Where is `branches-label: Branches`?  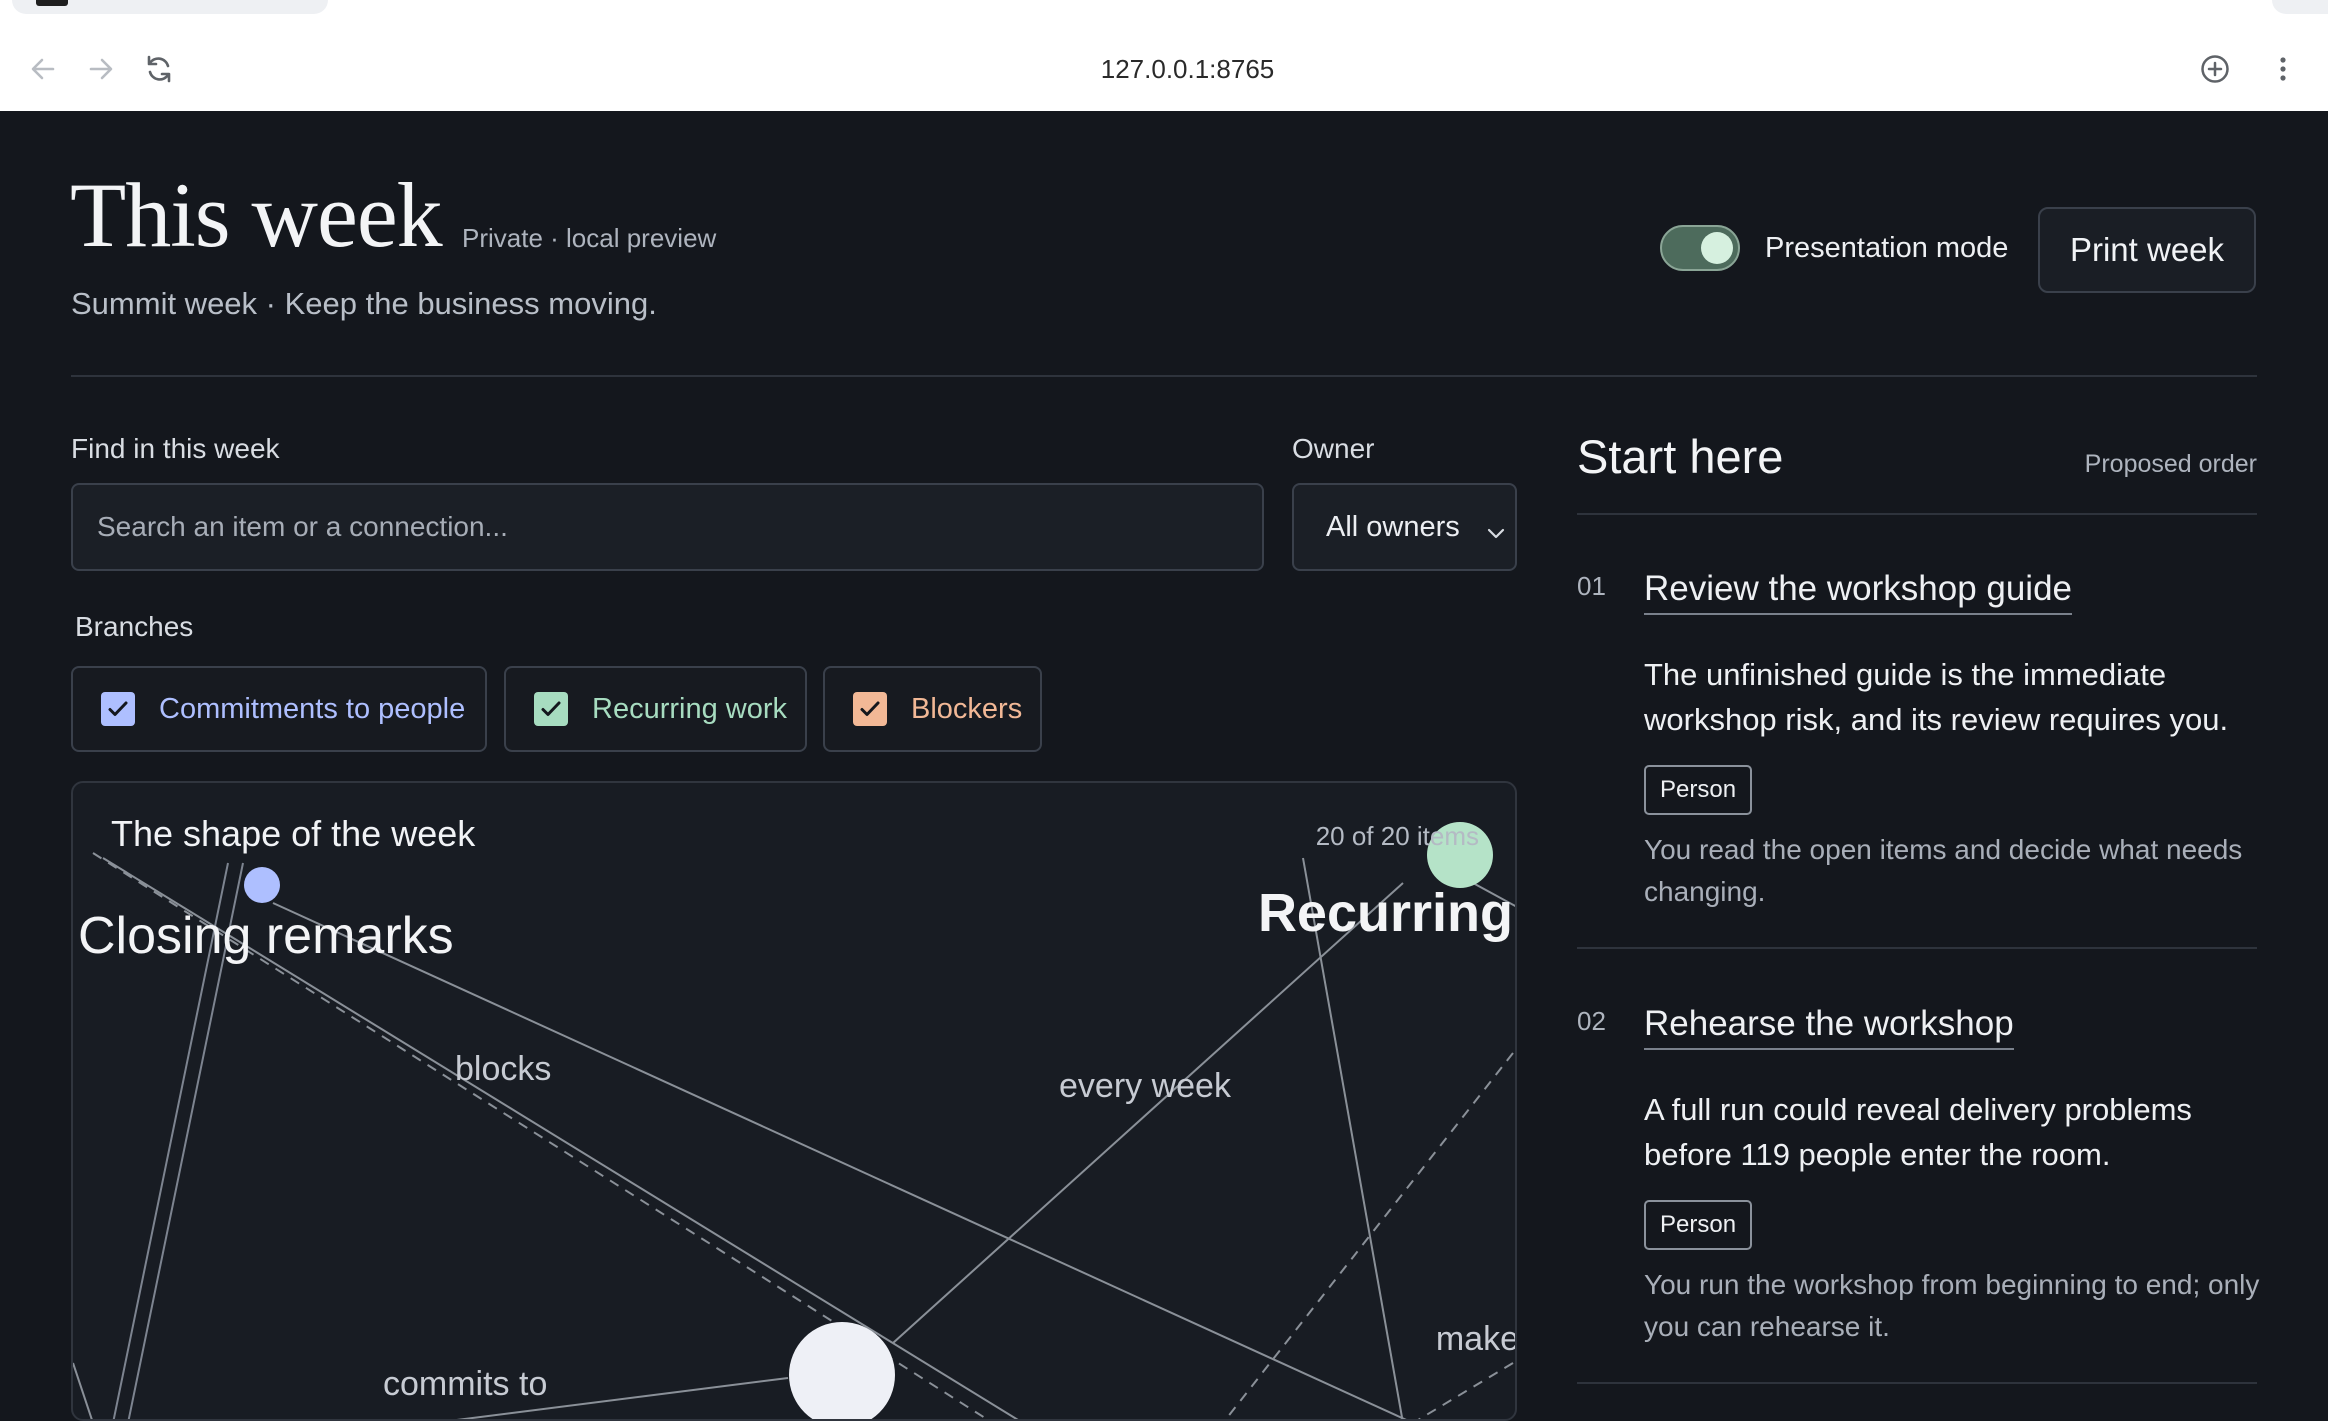 branches-label: Branches is located at coordinates (134, 626).